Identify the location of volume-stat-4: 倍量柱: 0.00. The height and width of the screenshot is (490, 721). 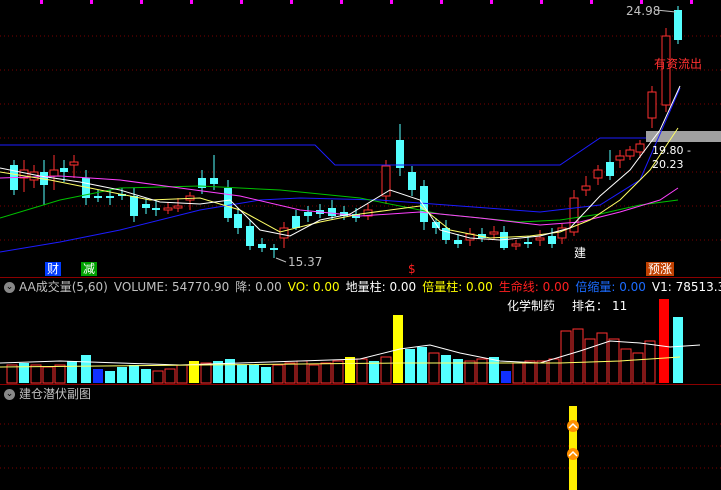
(457, 287).